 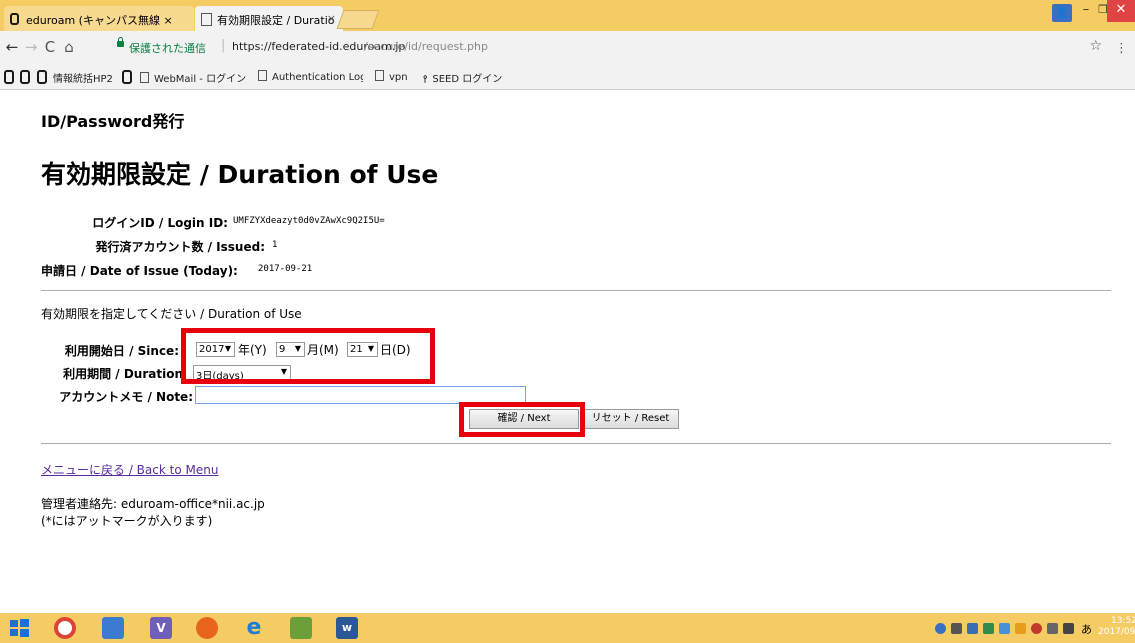 What do you see at coordinates (1116, 632) in the screenshot?
I see `clock-date: 2017/09/21` at bounding box center [1116, 632].